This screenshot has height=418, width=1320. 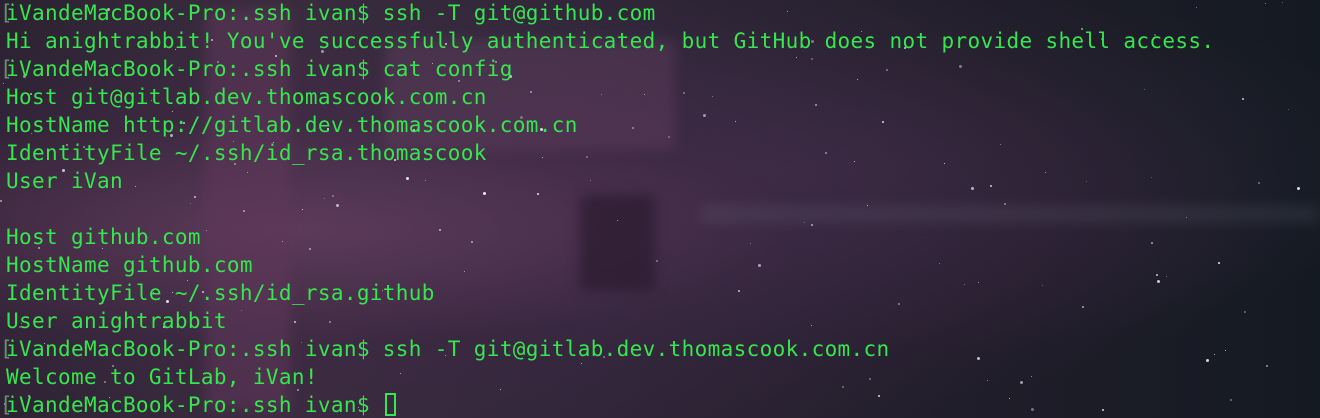 What do you see at coordinates (610, 378) in the screenshot?
I see `terminal-output-line: Welcome to GitLab, iVan!` at bounding box center [610, 378].